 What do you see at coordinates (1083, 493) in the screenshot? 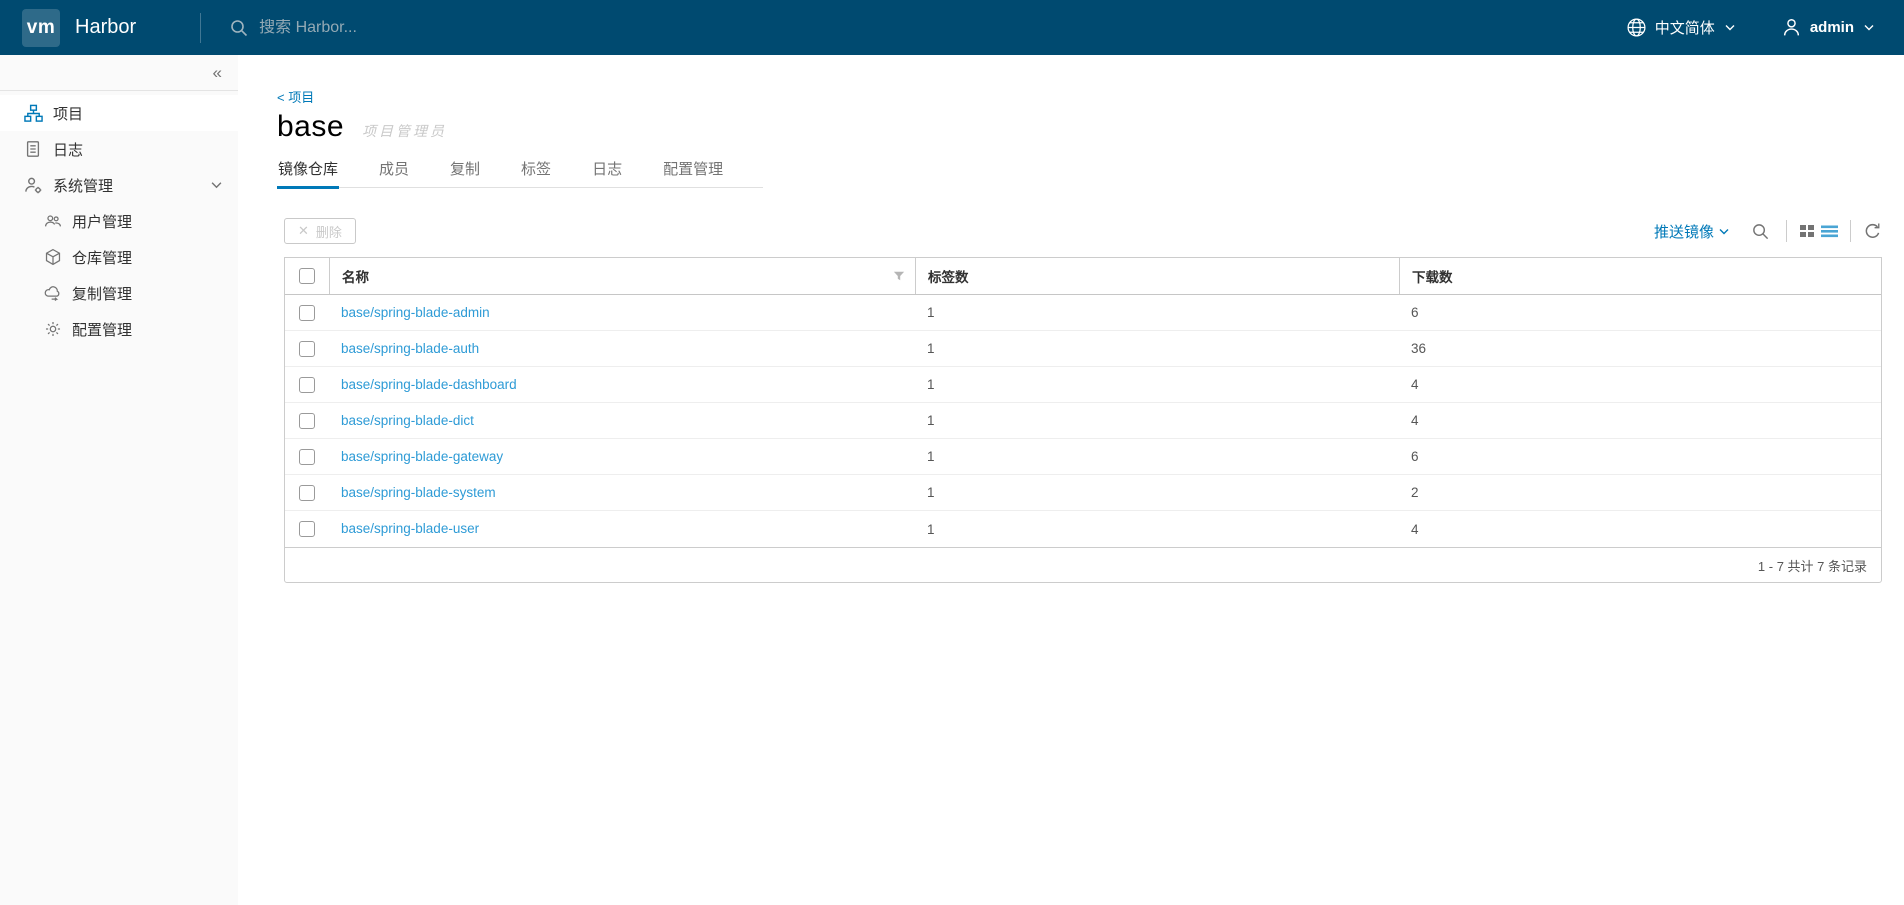
I see `table-row: base/spring-blade-system 1 2` at bounding box center [1083, 493].